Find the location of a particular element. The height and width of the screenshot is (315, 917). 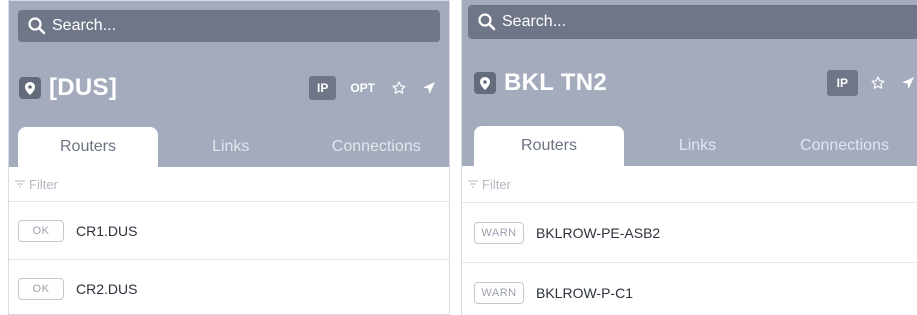

router-name: CR1.DUS is located at coordinates (107, 230).